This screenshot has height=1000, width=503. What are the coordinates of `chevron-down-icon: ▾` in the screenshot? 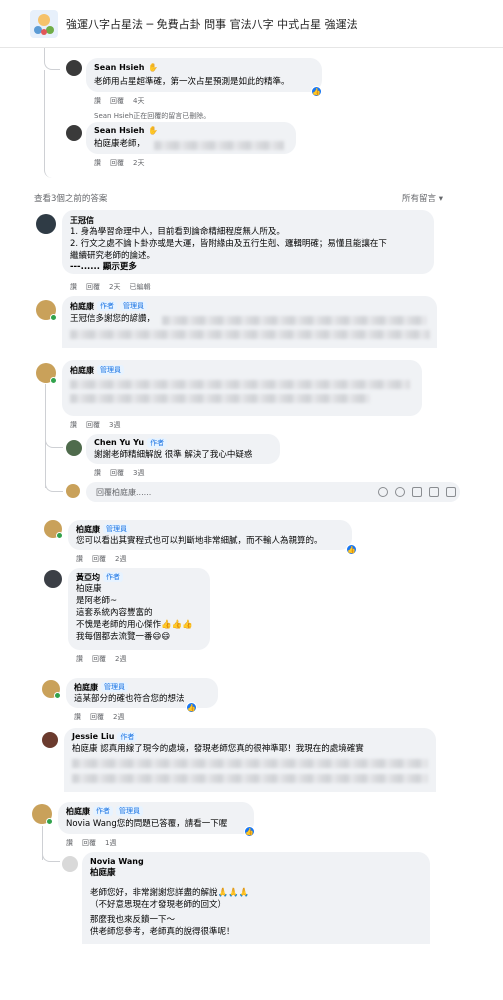 It's located at (440, 199).